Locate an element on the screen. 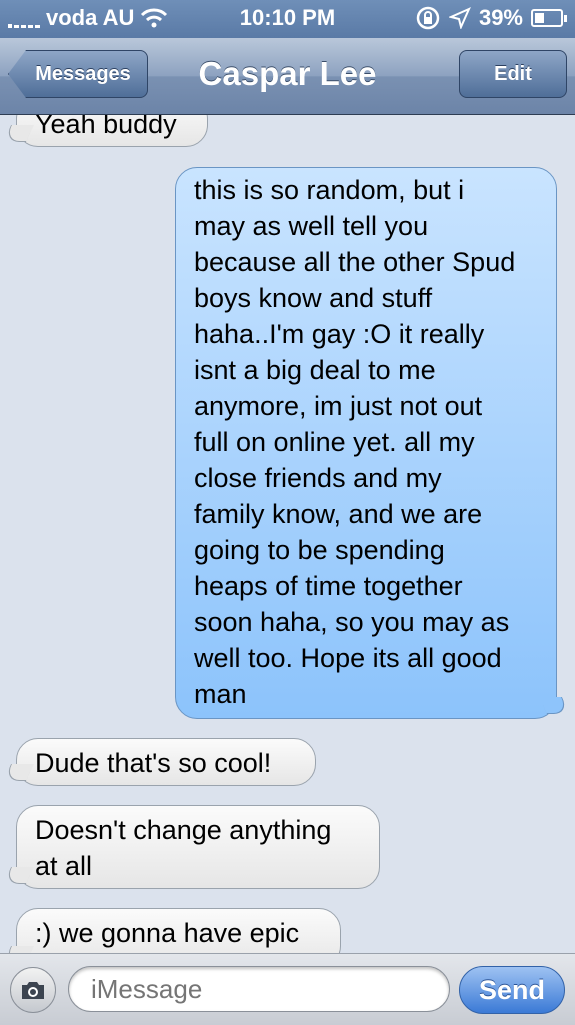 This screenshot has width=575, height=1025. message-line: family know, and we are is located at coordinates (338, 514).